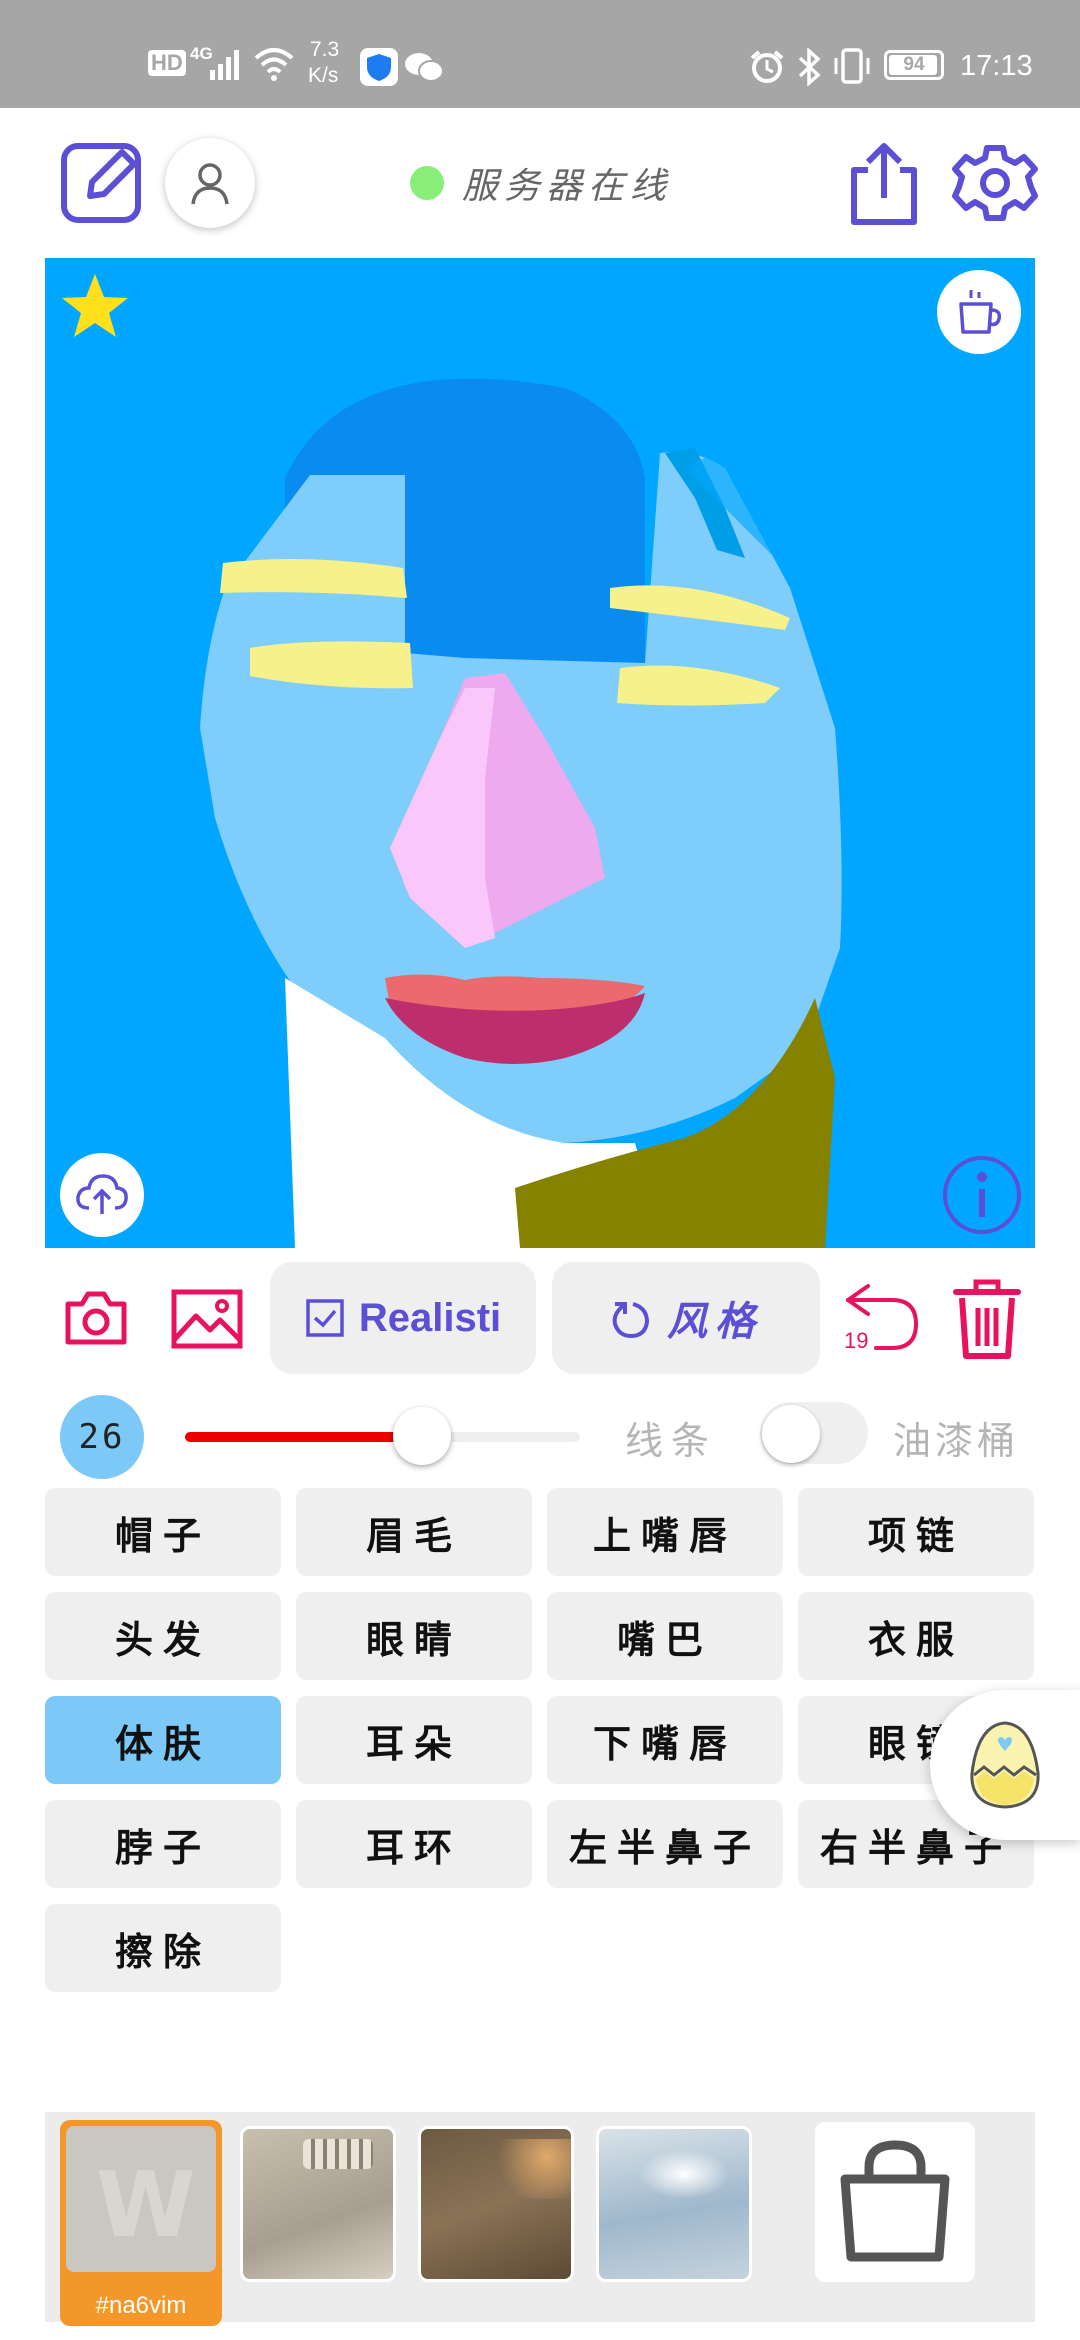 This screenshot has height=2340, width=1080. What do you see at coordinates (665, 1740) in the screenshot?
I see `part-button: 下嘴唇` at bounding box center [665, 1740].